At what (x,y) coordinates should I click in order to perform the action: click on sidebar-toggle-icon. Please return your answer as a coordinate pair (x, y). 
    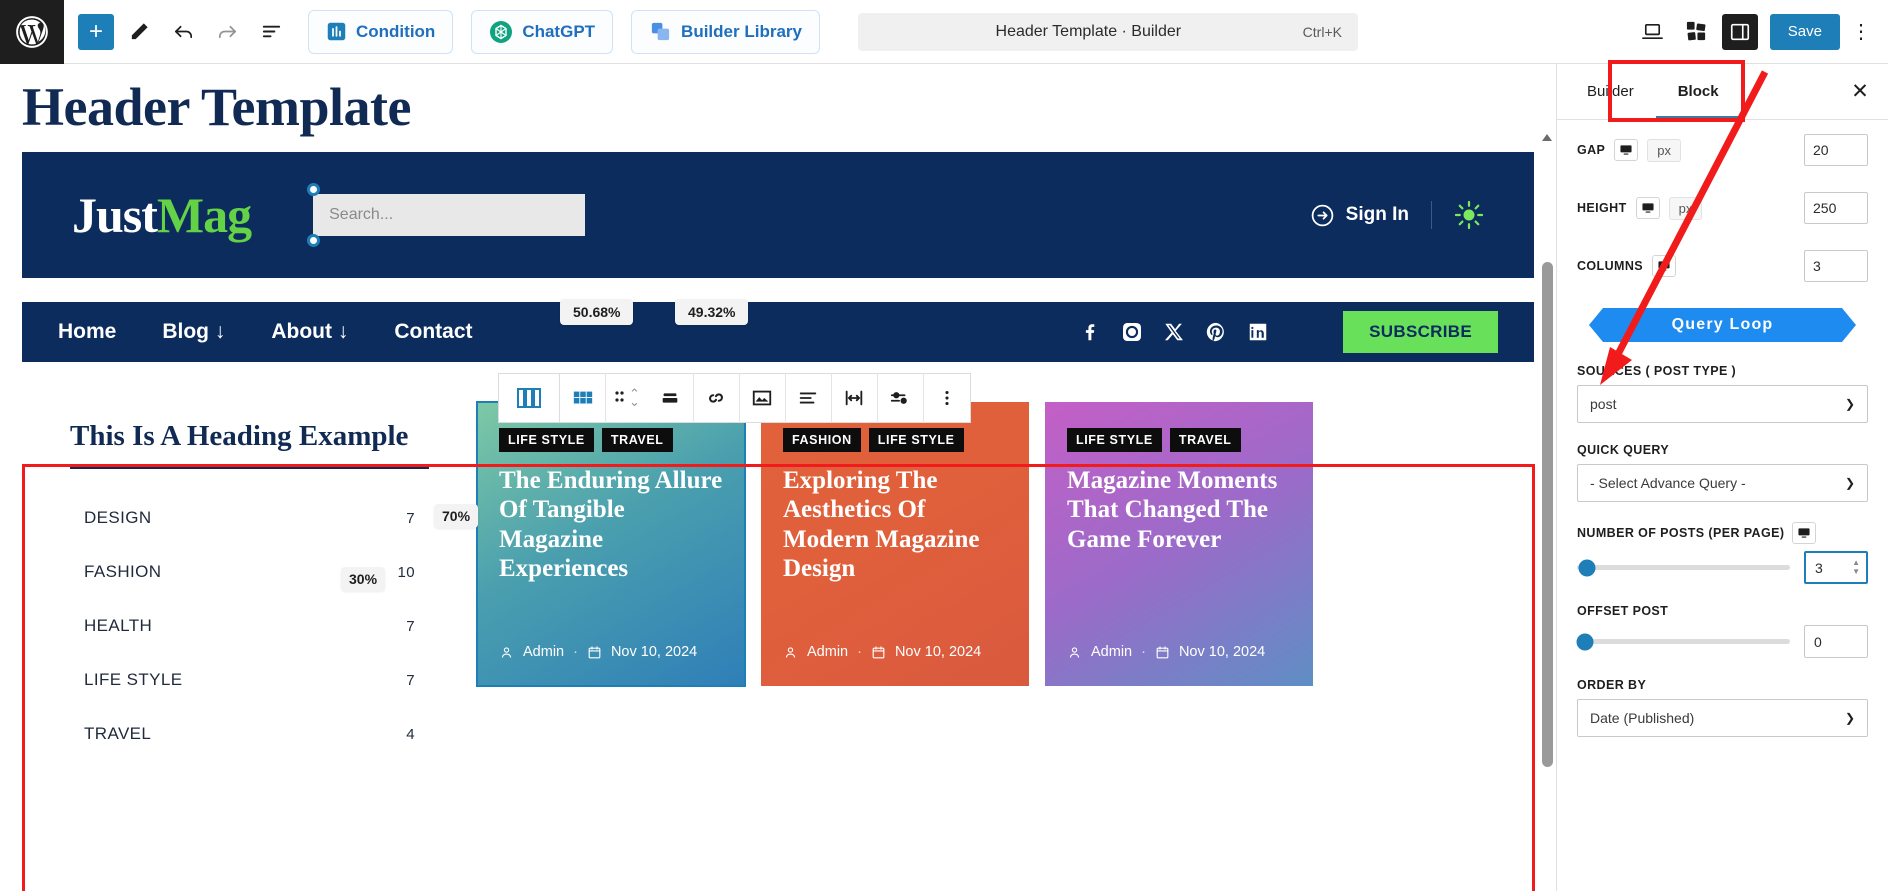
    Looking at the image, I should click on (1739, 31).